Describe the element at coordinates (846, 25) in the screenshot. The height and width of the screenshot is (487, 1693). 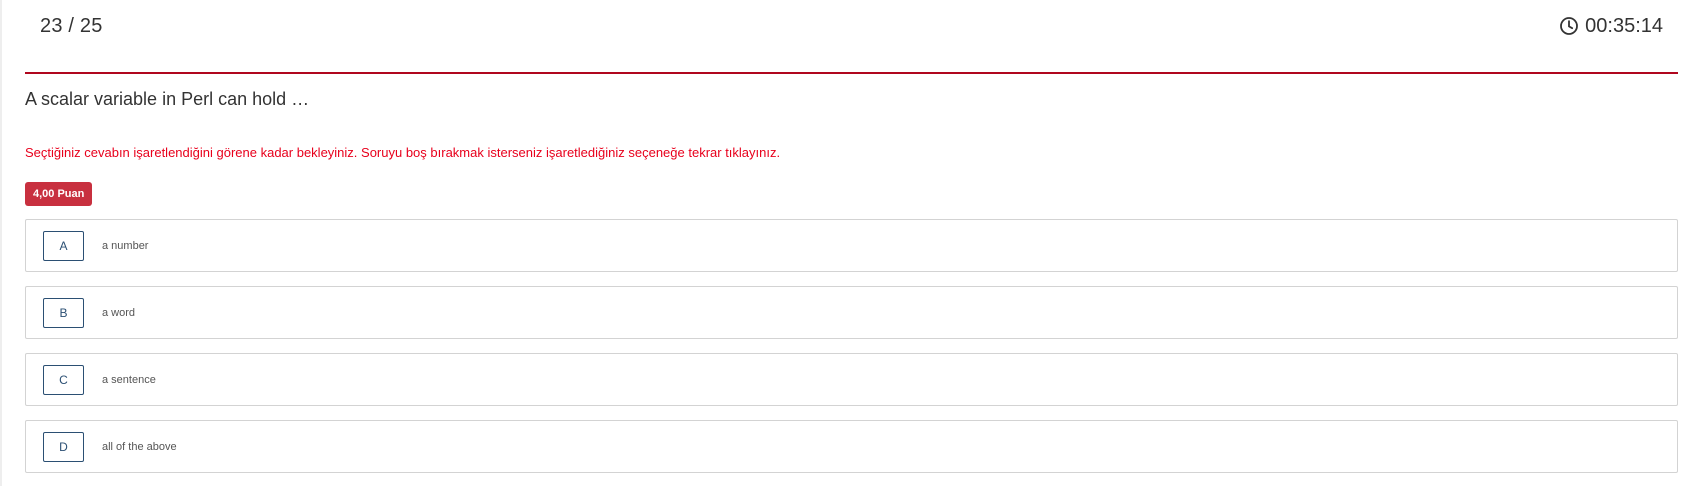
I see `quiz-header: 23 / 25 00:35:14` at that location.